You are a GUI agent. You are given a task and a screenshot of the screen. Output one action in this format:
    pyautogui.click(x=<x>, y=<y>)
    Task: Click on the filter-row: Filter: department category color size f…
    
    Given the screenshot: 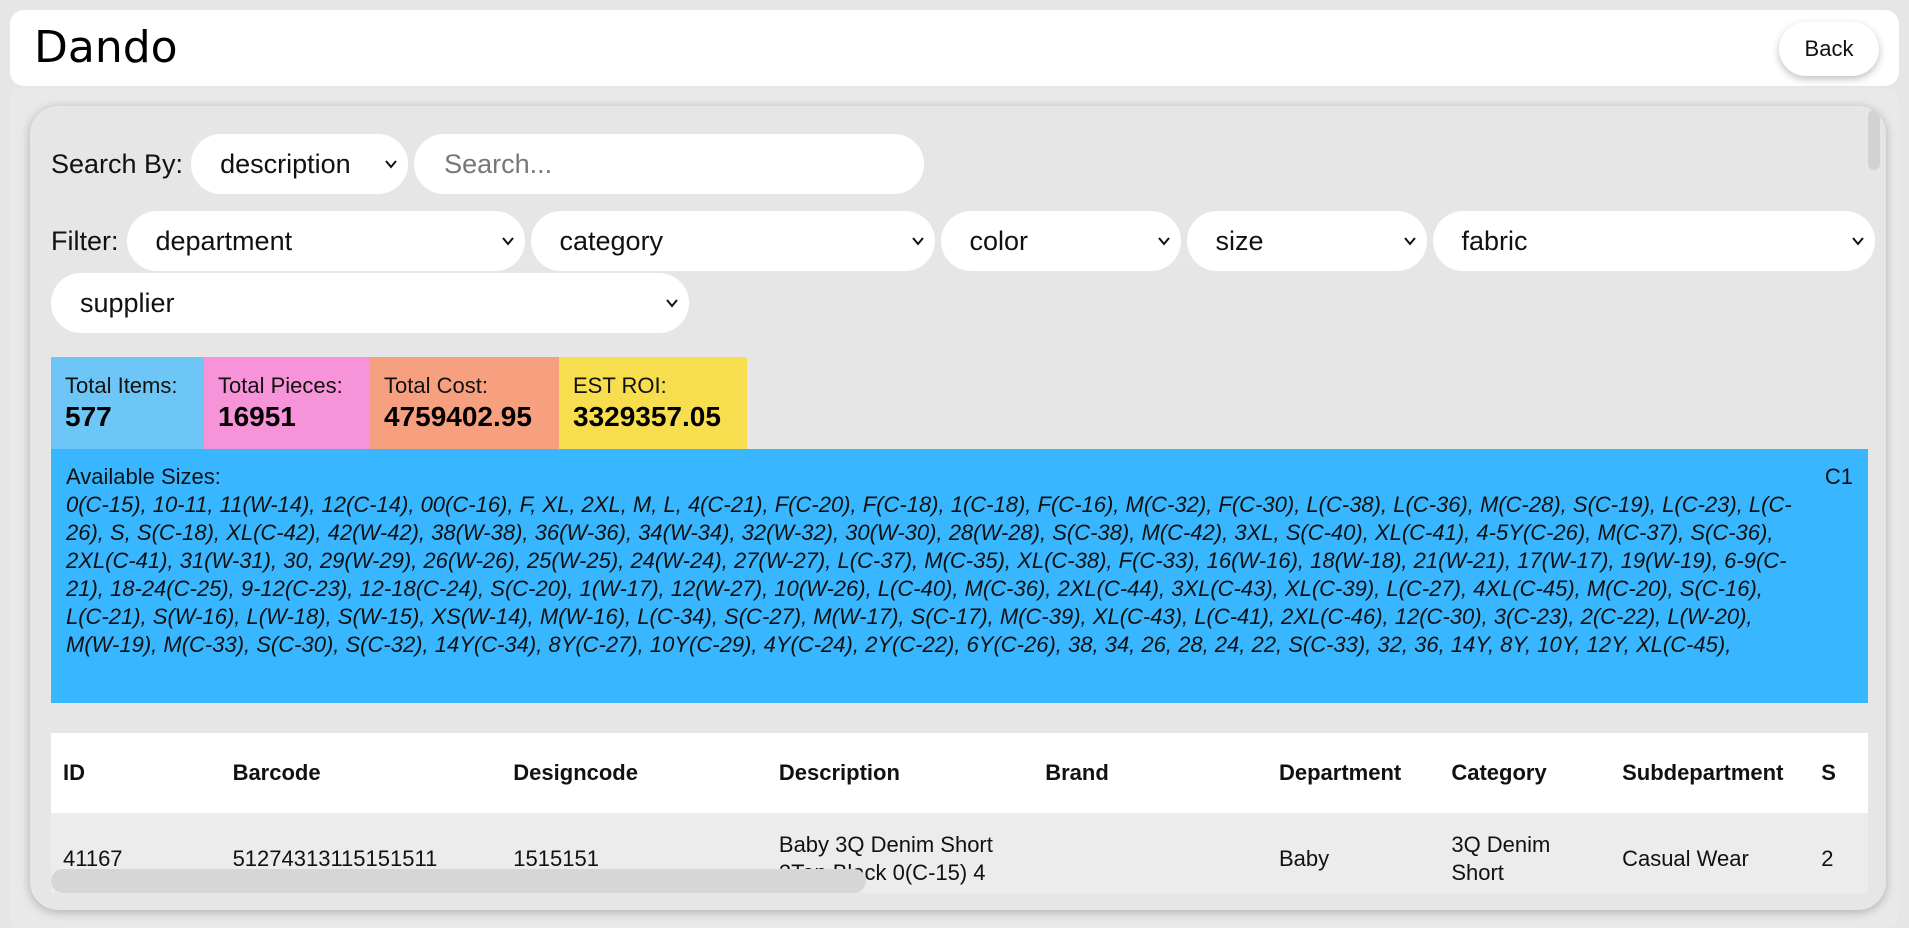 What is the action you would take?
    pyautogui.click(x=963, y=241)
    